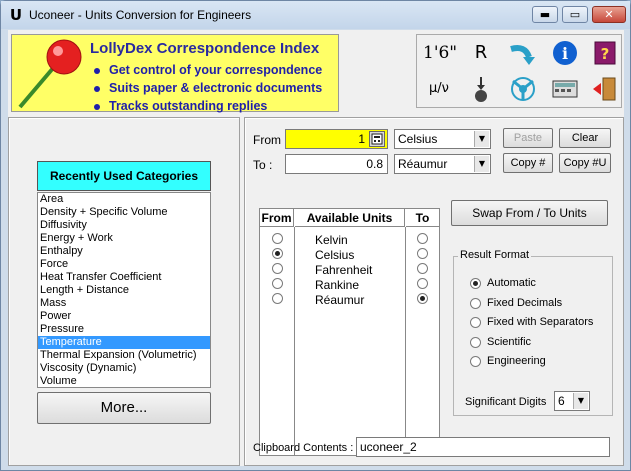 Image resolution: width=631 pixels, height=471 pixels. What do you see at coordinates (124, 176) in the screenshot?
I see `recent-categories-header: Recently Used Categories` at bounding box center [124, 176].